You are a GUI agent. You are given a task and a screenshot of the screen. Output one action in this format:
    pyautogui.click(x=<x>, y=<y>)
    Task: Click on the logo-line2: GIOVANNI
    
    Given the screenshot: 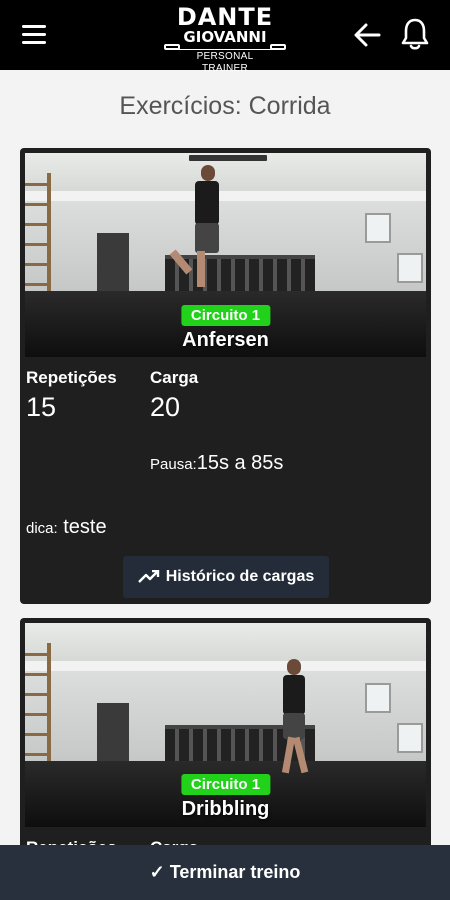 What is the action you would take?
    pyautogui.click(x=225, y=37)
    